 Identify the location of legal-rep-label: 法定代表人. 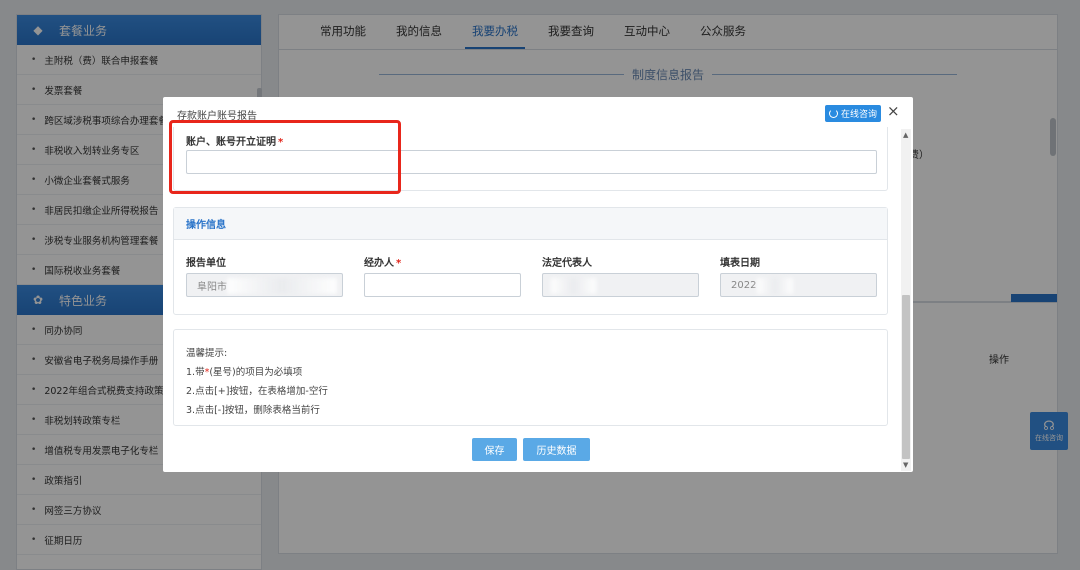
(567, 263).